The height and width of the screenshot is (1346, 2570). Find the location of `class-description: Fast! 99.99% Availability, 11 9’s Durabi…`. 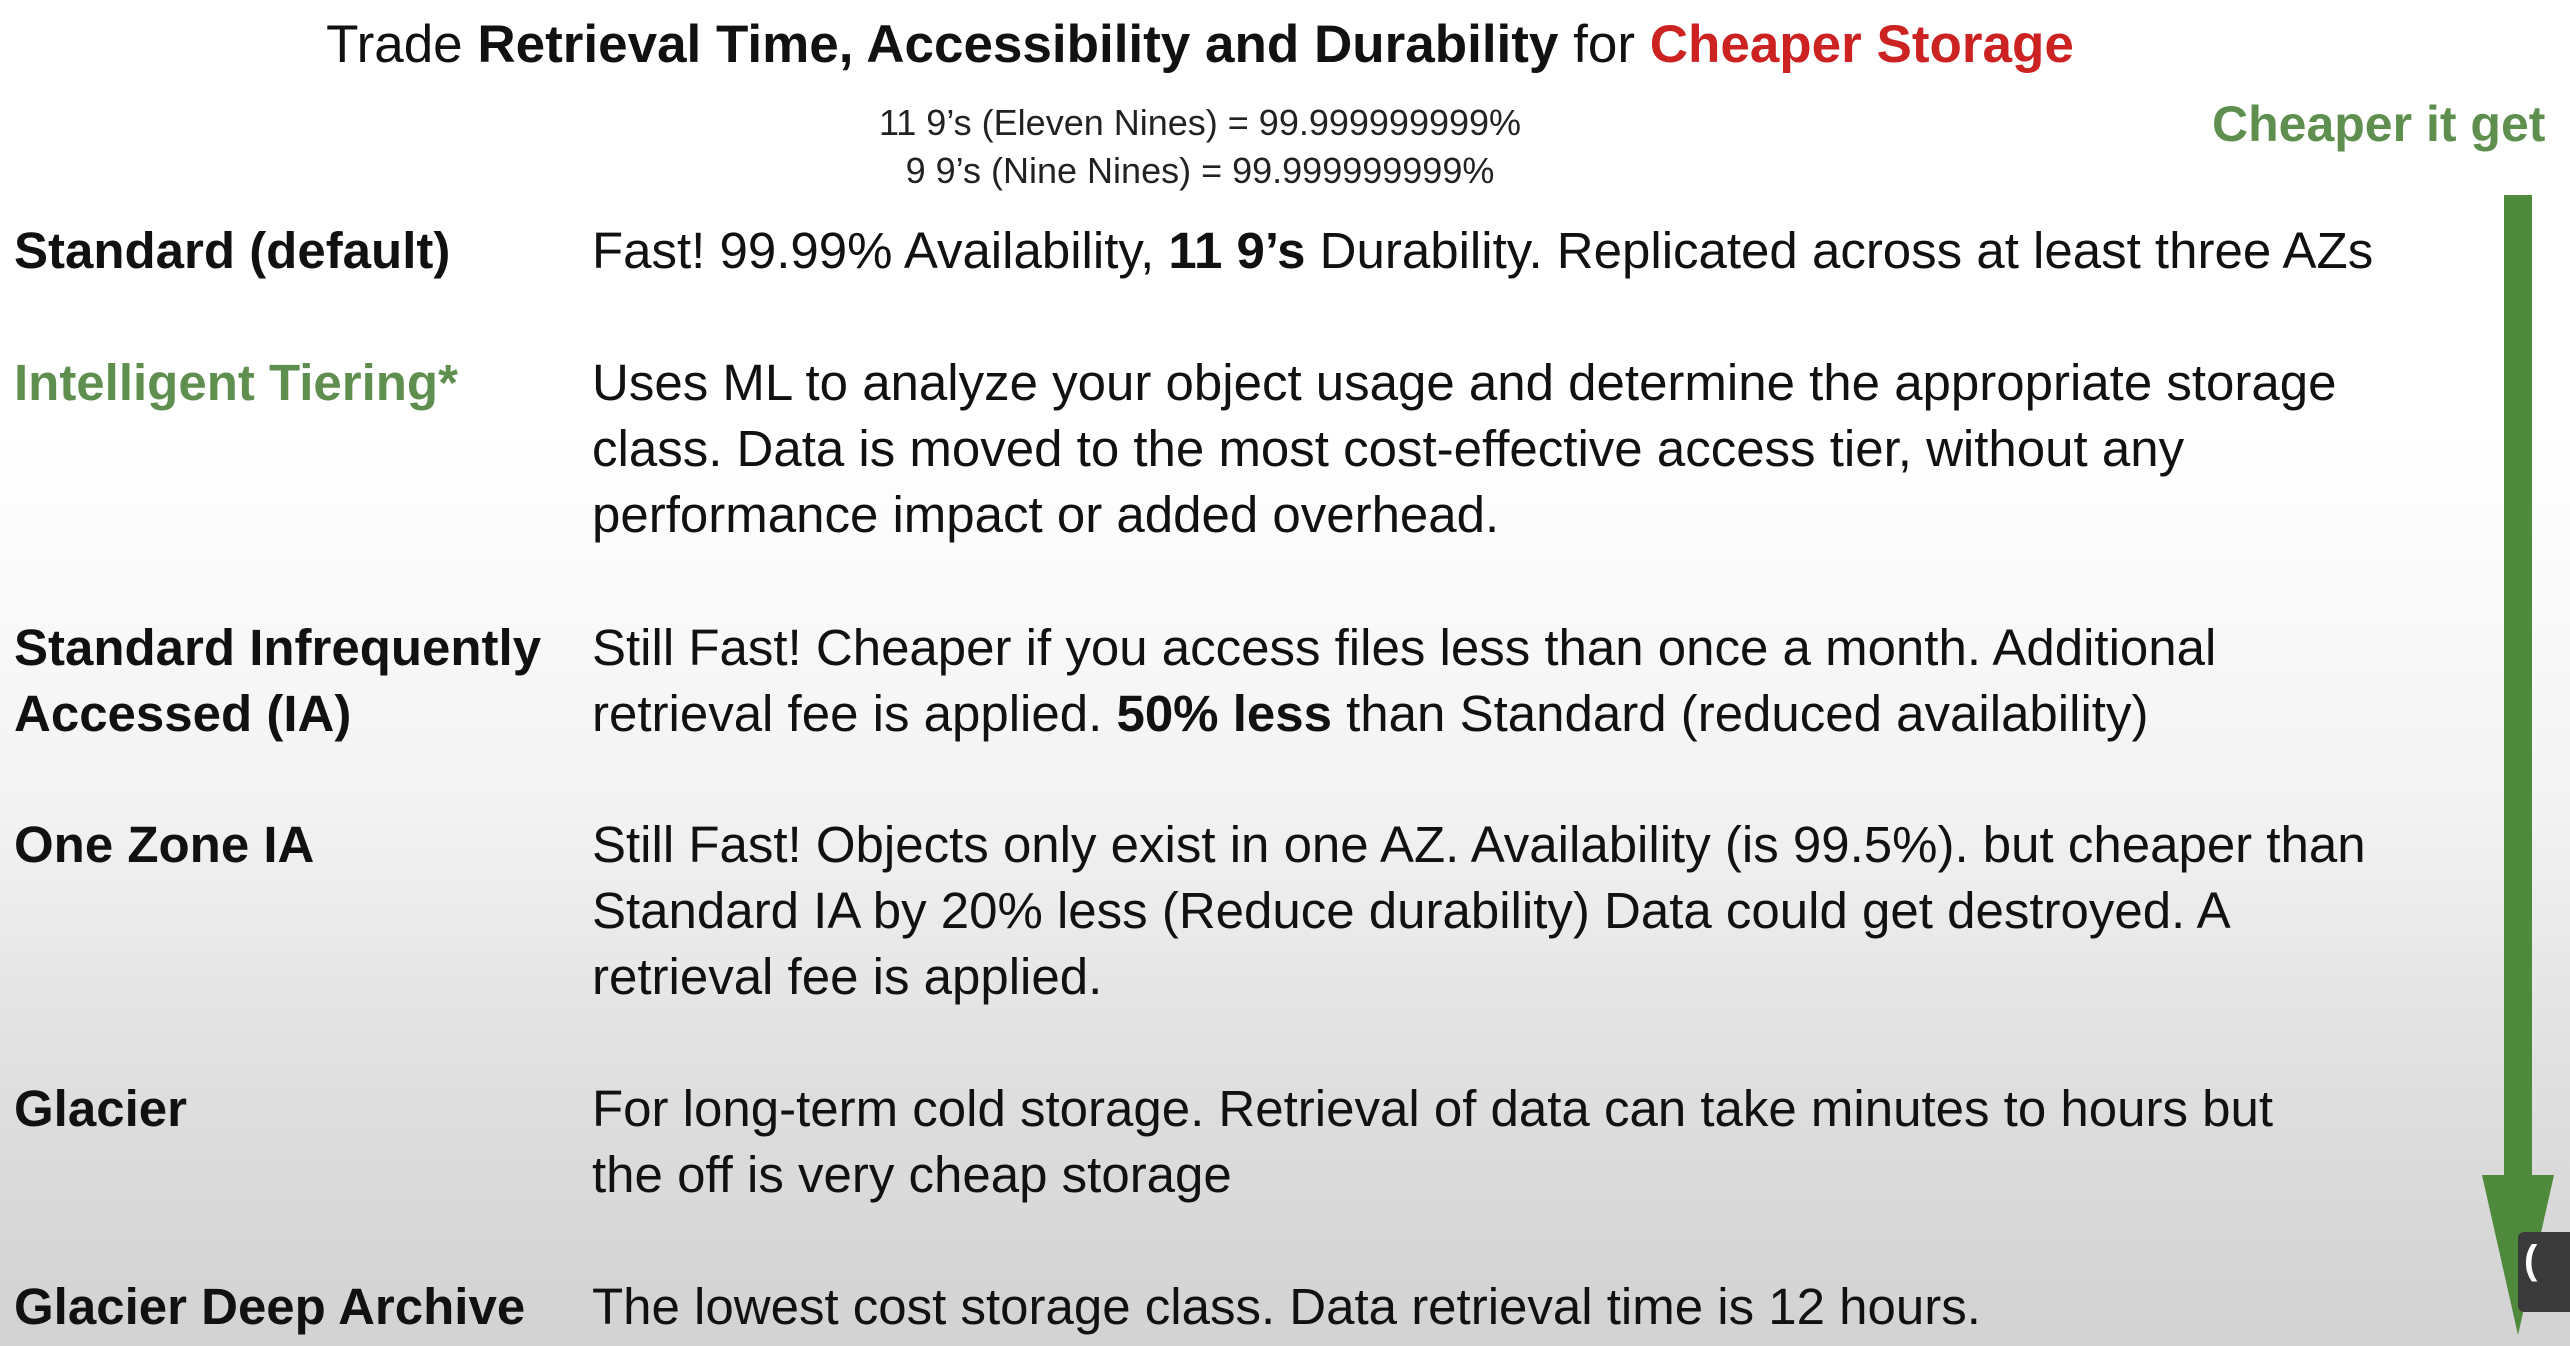

class-description: Fast! 99.99% Availability, 11 9’s Durabi… is located at coordinates (1552, 251).